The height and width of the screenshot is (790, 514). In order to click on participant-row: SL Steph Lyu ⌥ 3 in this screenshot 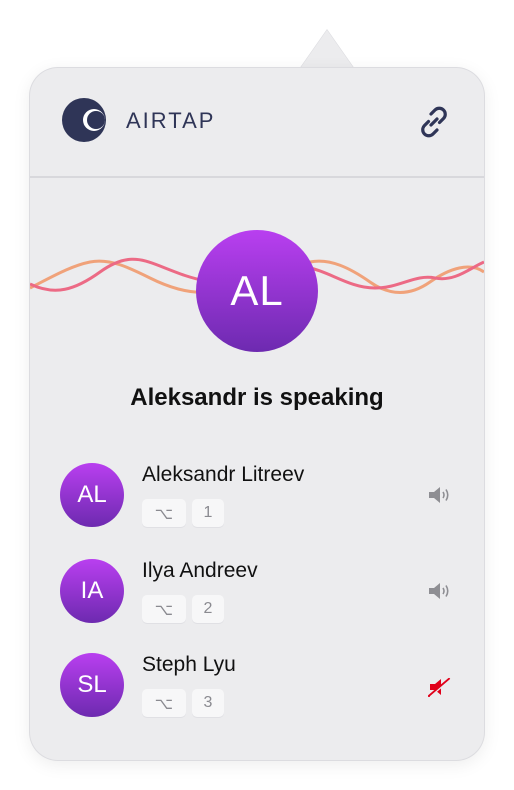, I will do `click(260, 686)`.